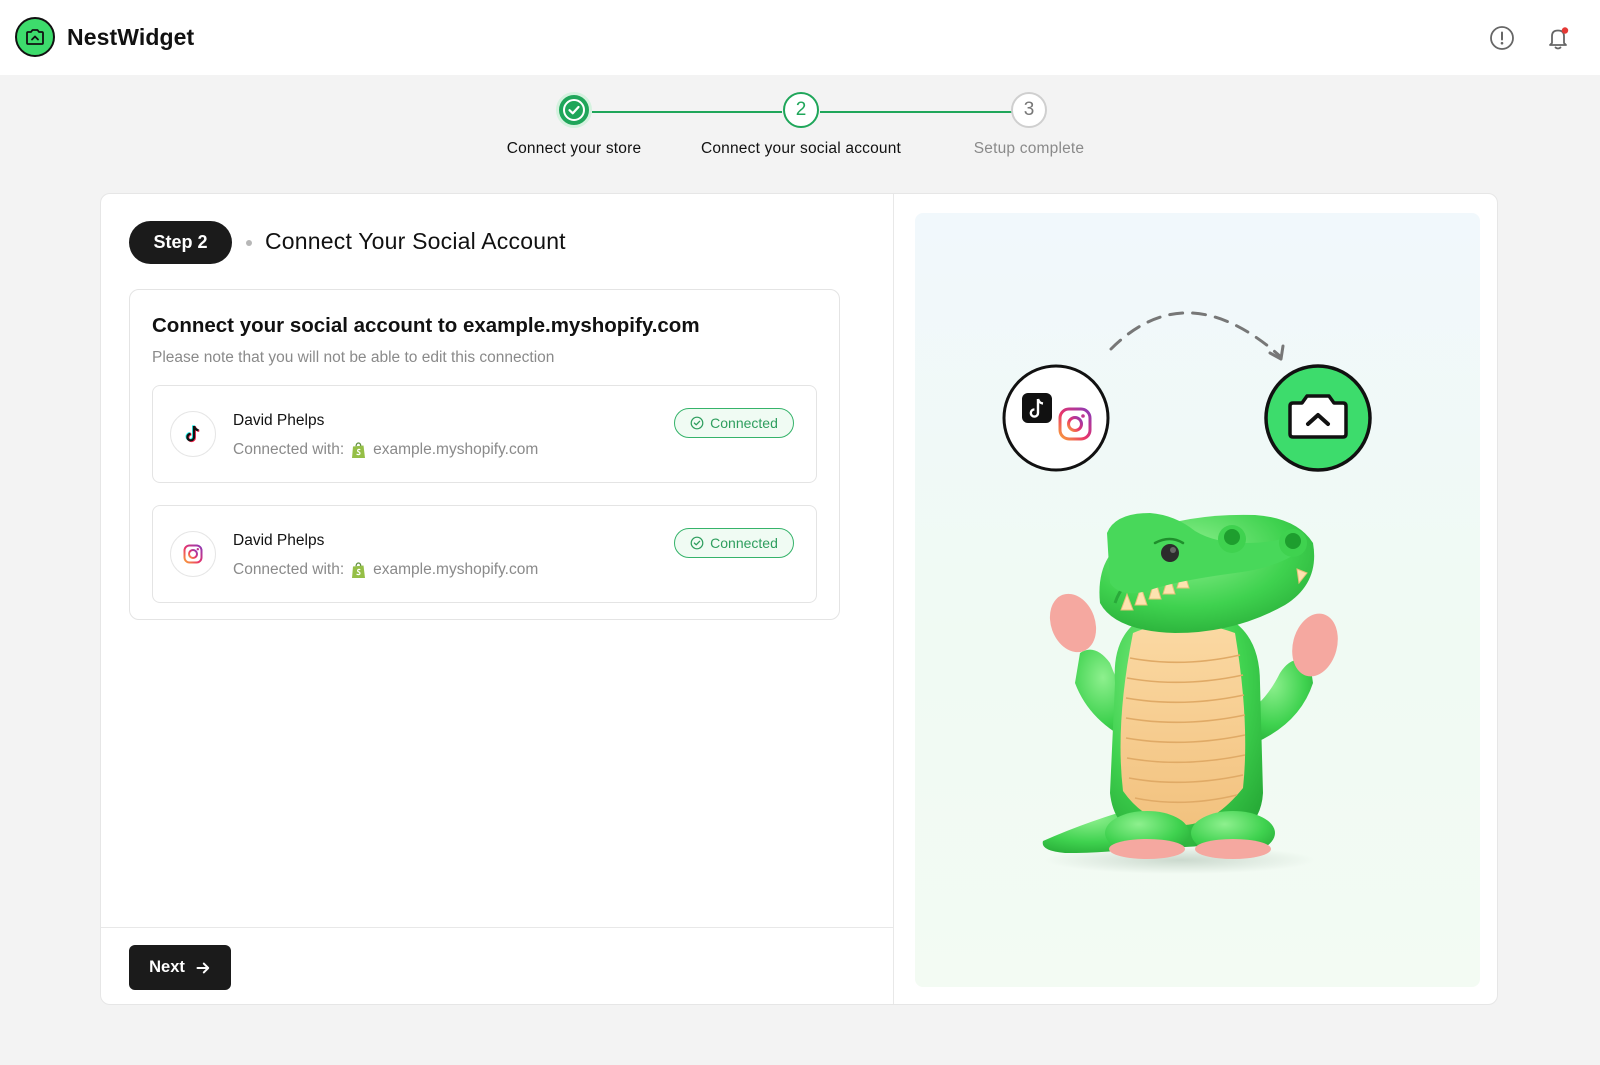  I want to click on step-setup-complete: 3 Setup complete, so click(1029, 125).